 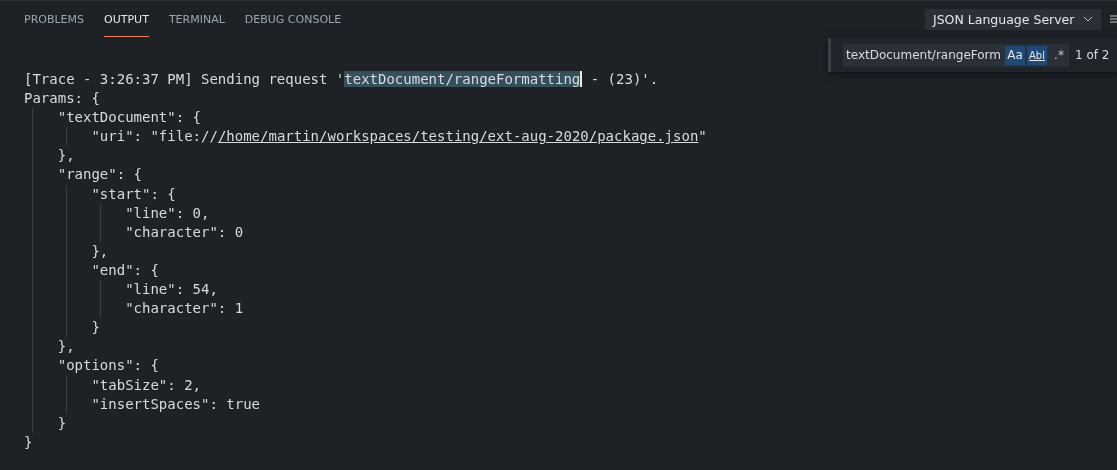 What do you see at coordinates (1059, 55) in the screenshot?
I see `regex-toggle: .*` at bounding box center [1059, 55].